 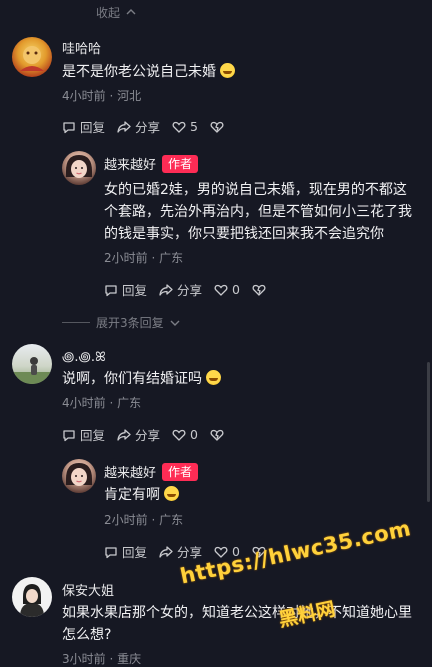 I want to click on like-button: 5, so click(x=185, y=126).